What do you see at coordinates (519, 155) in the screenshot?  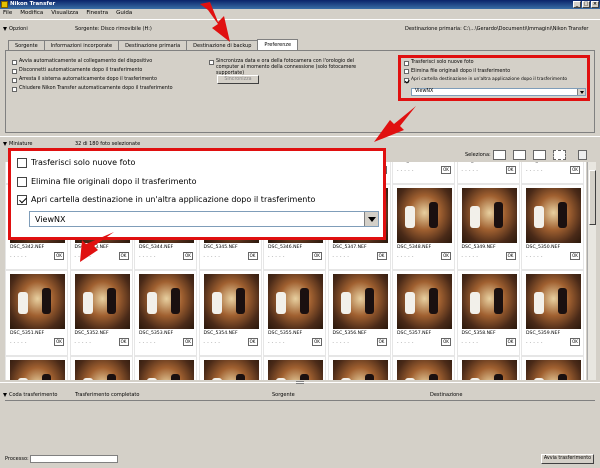 I see `select-range-icon` at bounding box center [519, 155].